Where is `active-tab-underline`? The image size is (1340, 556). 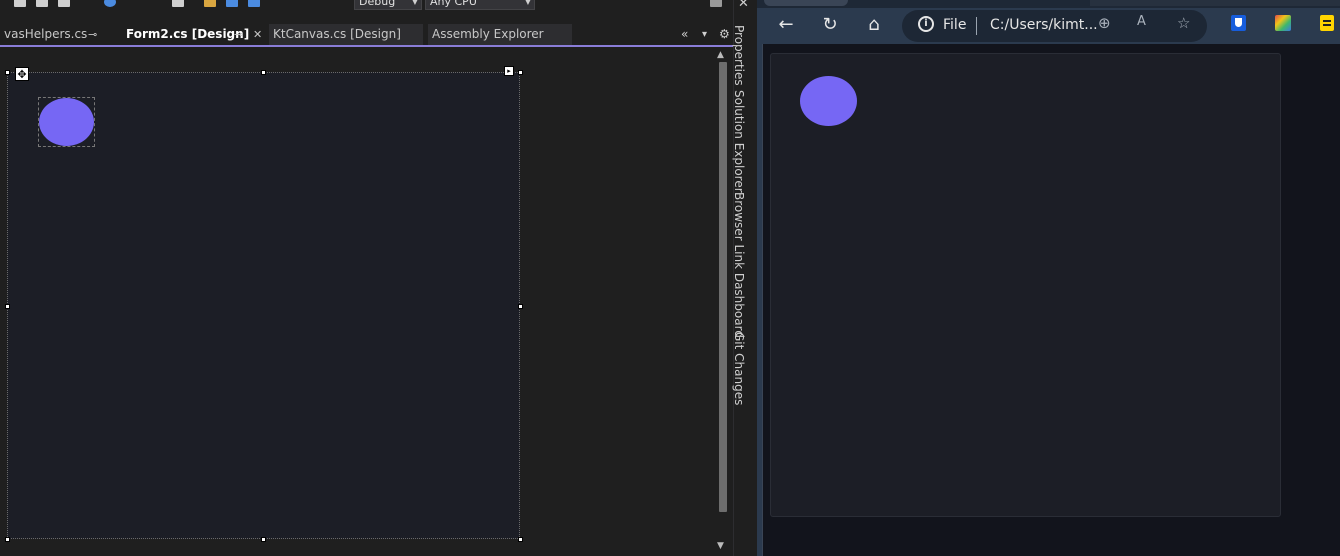 active-tab-underline is located at coordinates (366, 46).